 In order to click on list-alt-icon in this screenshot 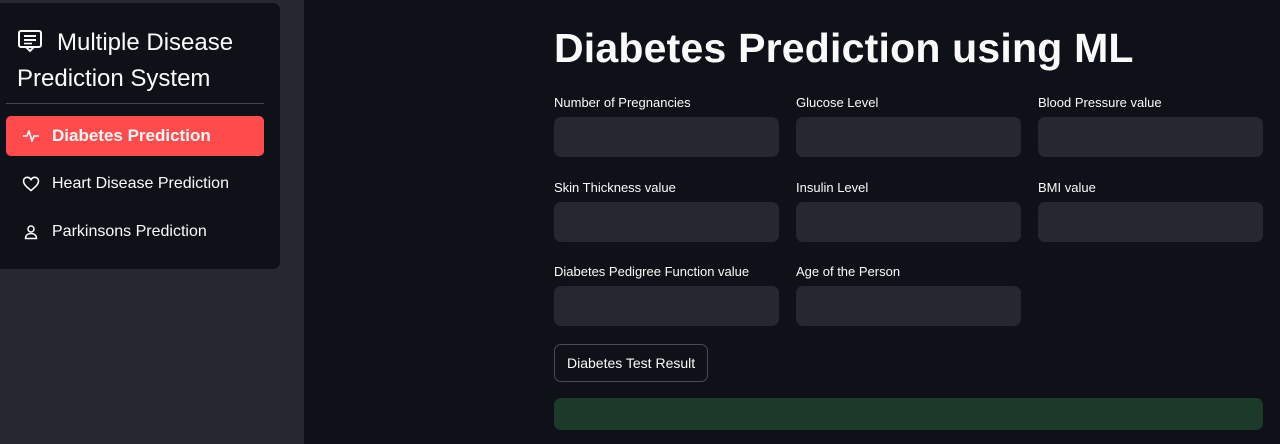, I will do `click(30, 40)`.